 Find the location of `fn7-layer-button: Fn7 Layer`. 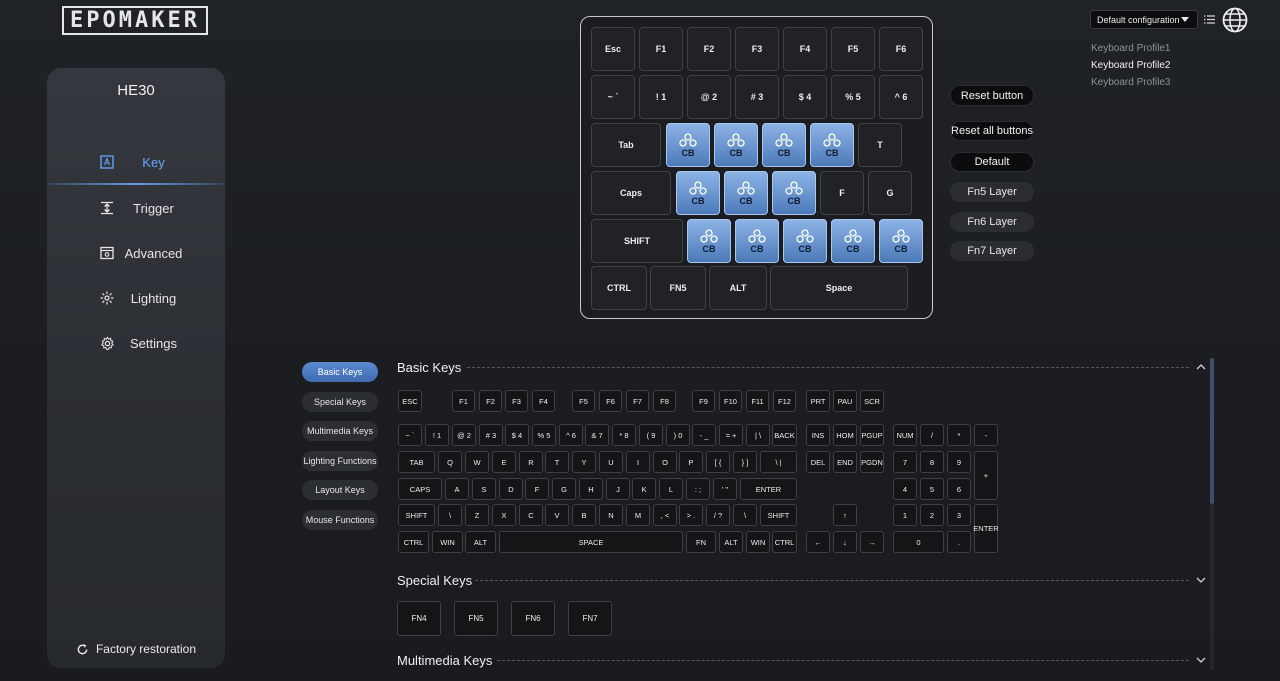

fn7-layer-button: Fn7 Layer is located at coordinates (992, 251).